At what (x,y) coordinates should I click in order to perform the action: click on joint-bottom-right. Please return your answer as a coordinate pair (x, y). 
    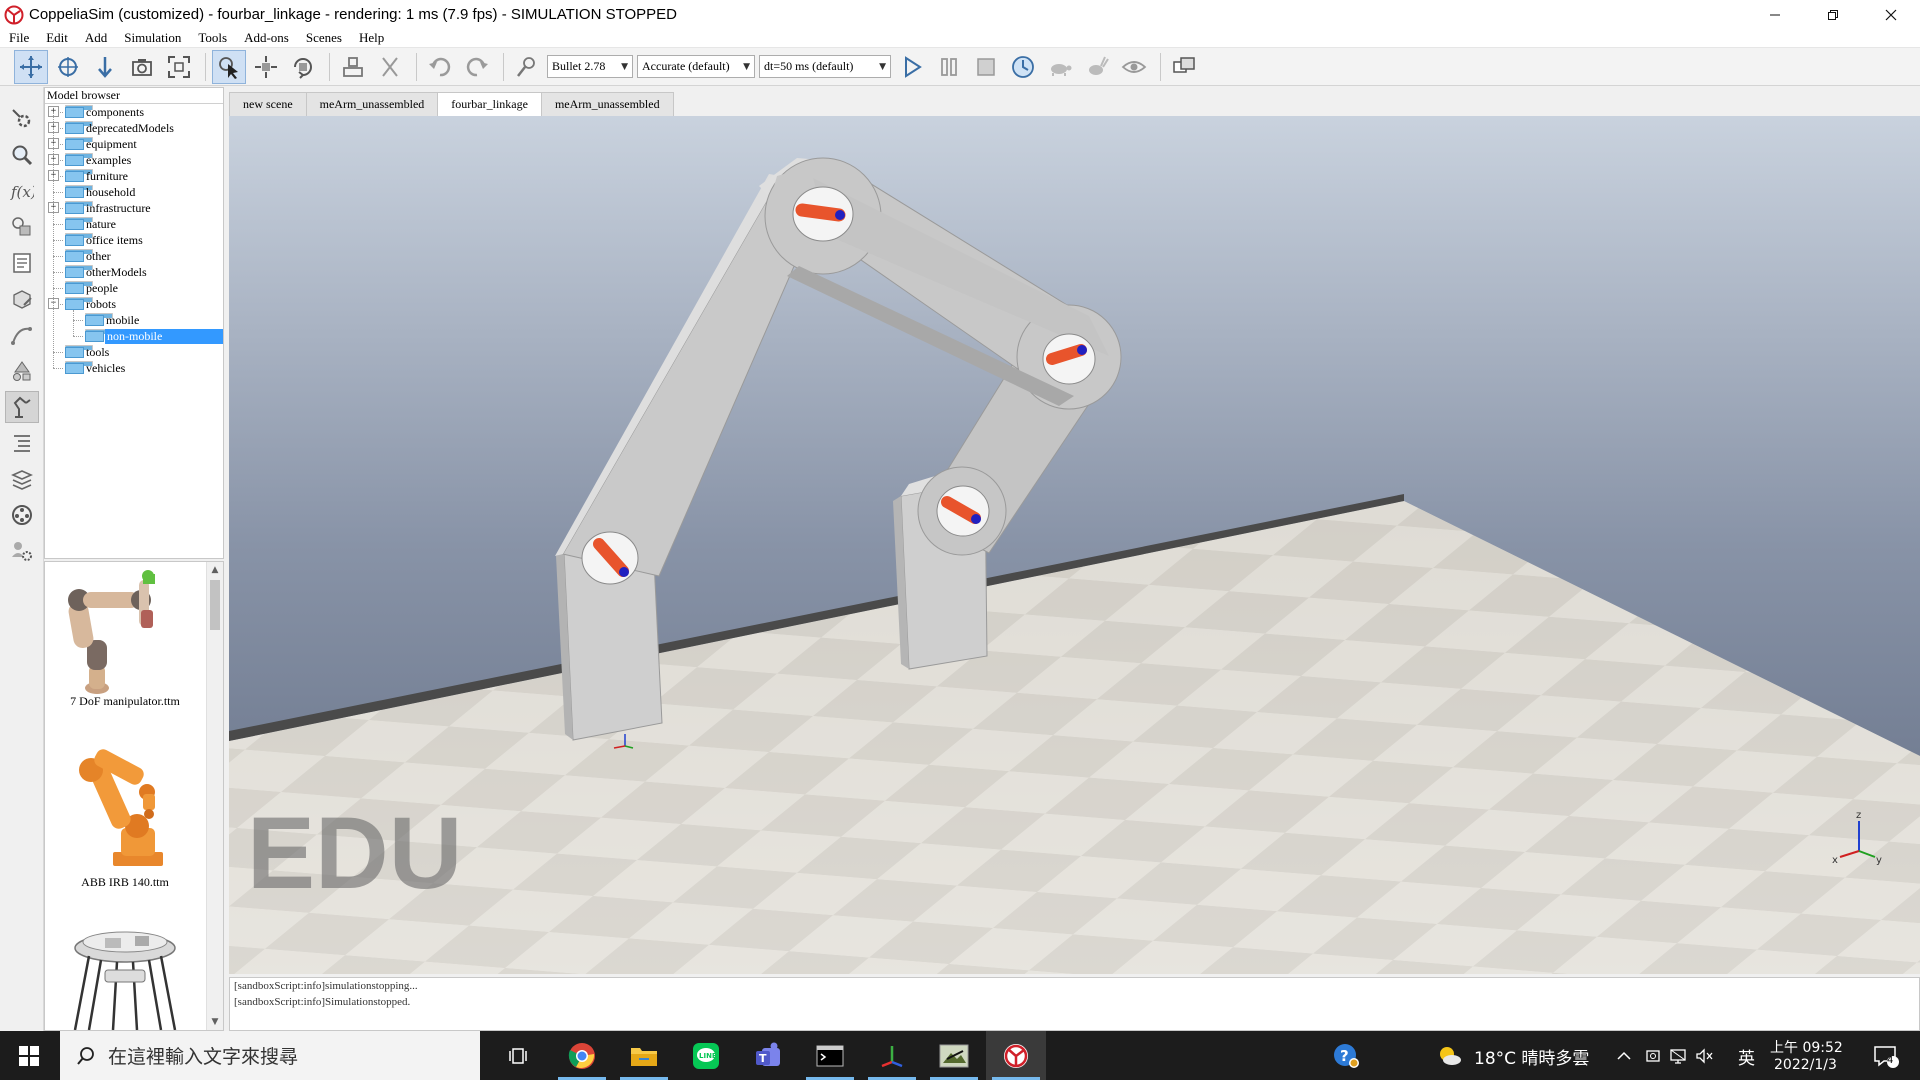
    Looking at the image, I should click on (963, 511).